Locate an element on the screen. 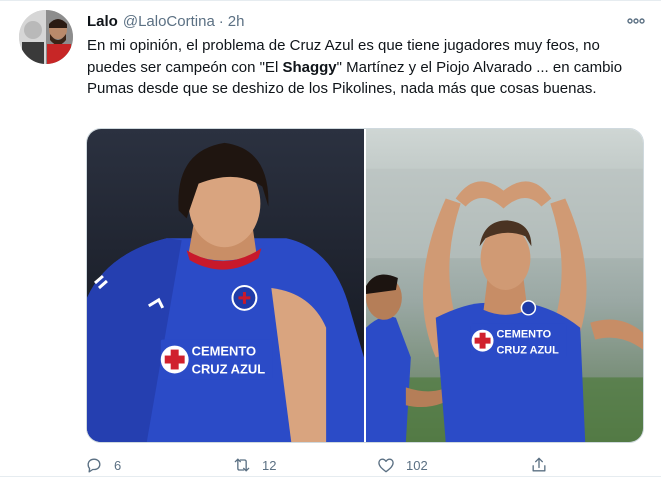  tweet-actions: 6 12 102 is located at coordinates (324, 465).